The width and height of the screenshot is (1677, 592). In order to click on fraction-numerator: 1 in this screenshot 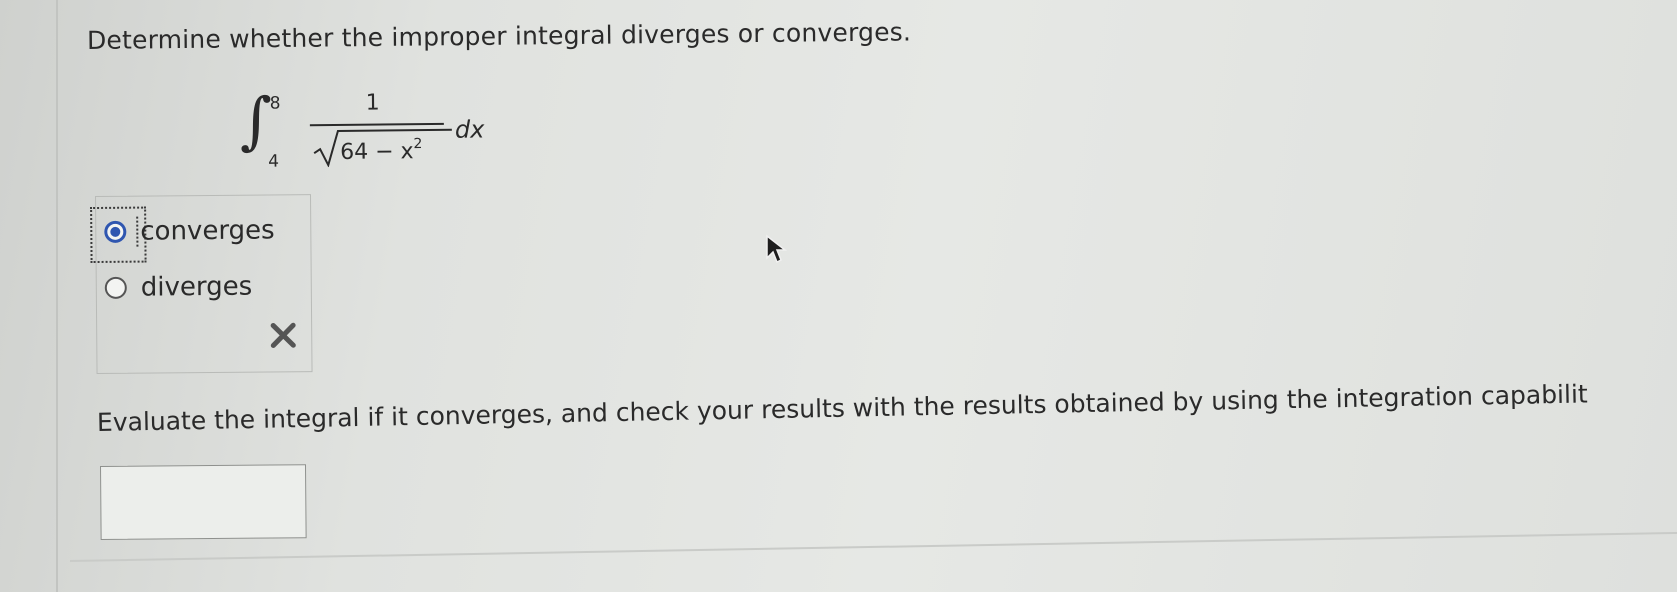, I will do `click(372, 103)`.